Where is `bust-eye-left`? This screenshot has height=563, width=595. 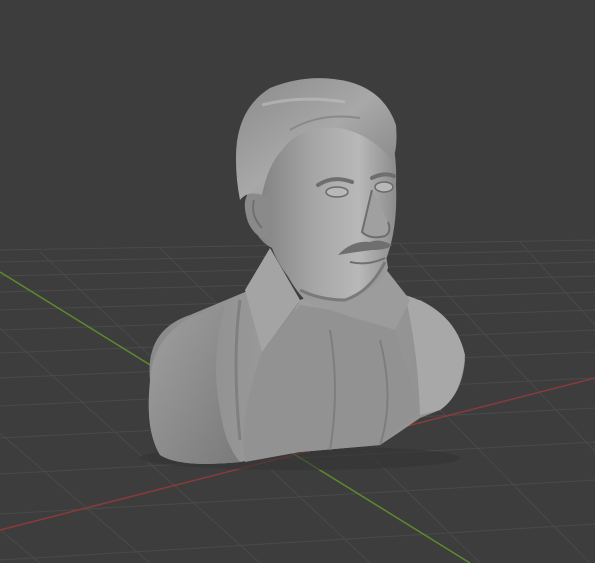 bust-eye-left is located at coordinates (337, 192).